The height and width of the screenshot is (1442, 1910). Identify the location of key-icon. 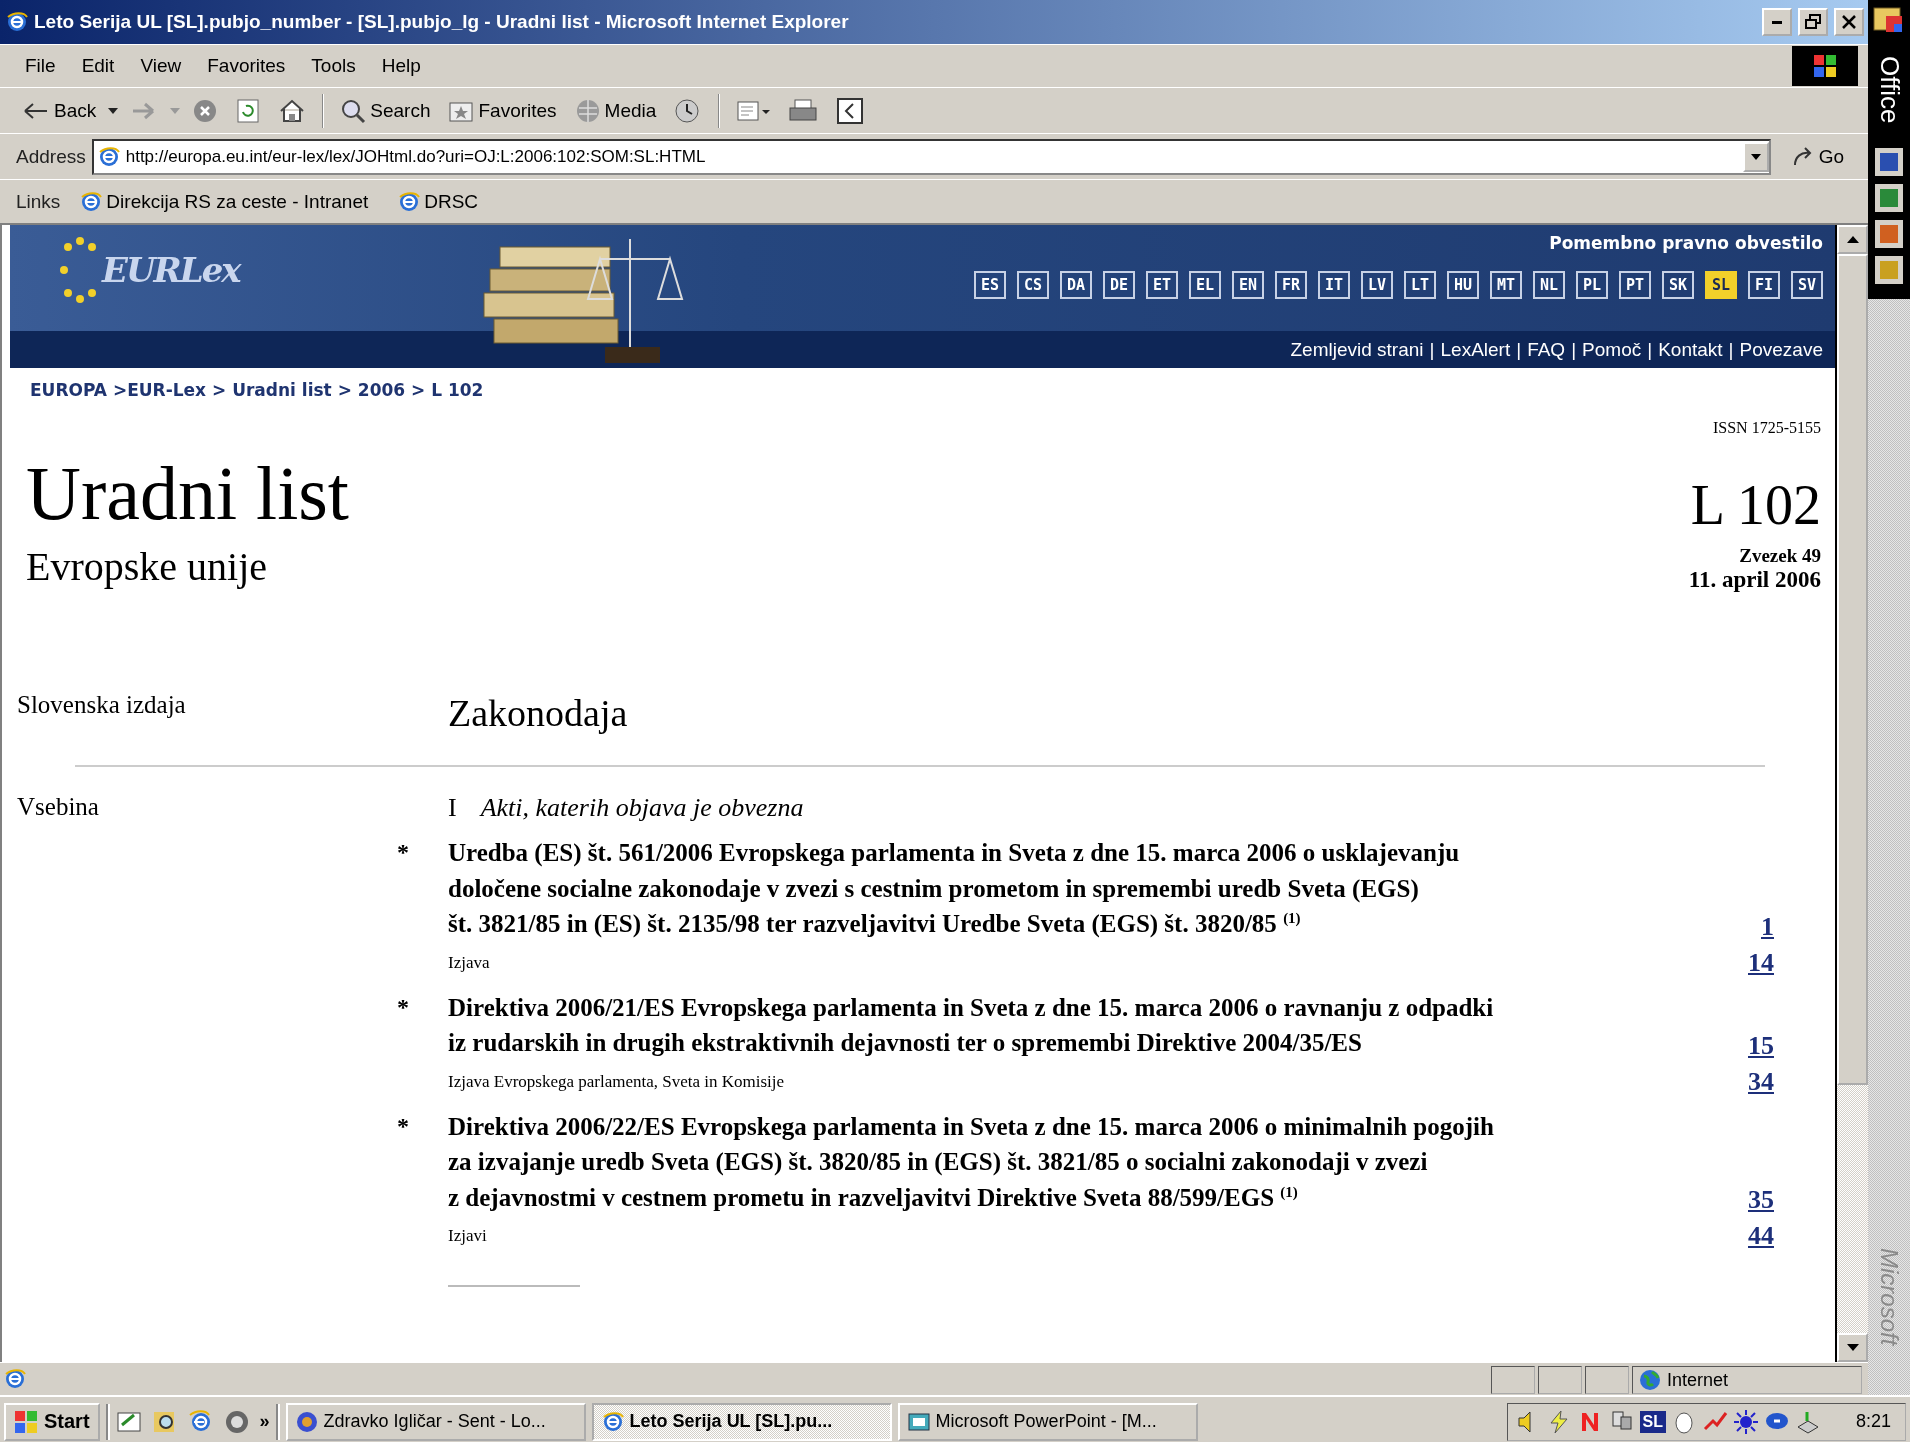
(1889, 270).